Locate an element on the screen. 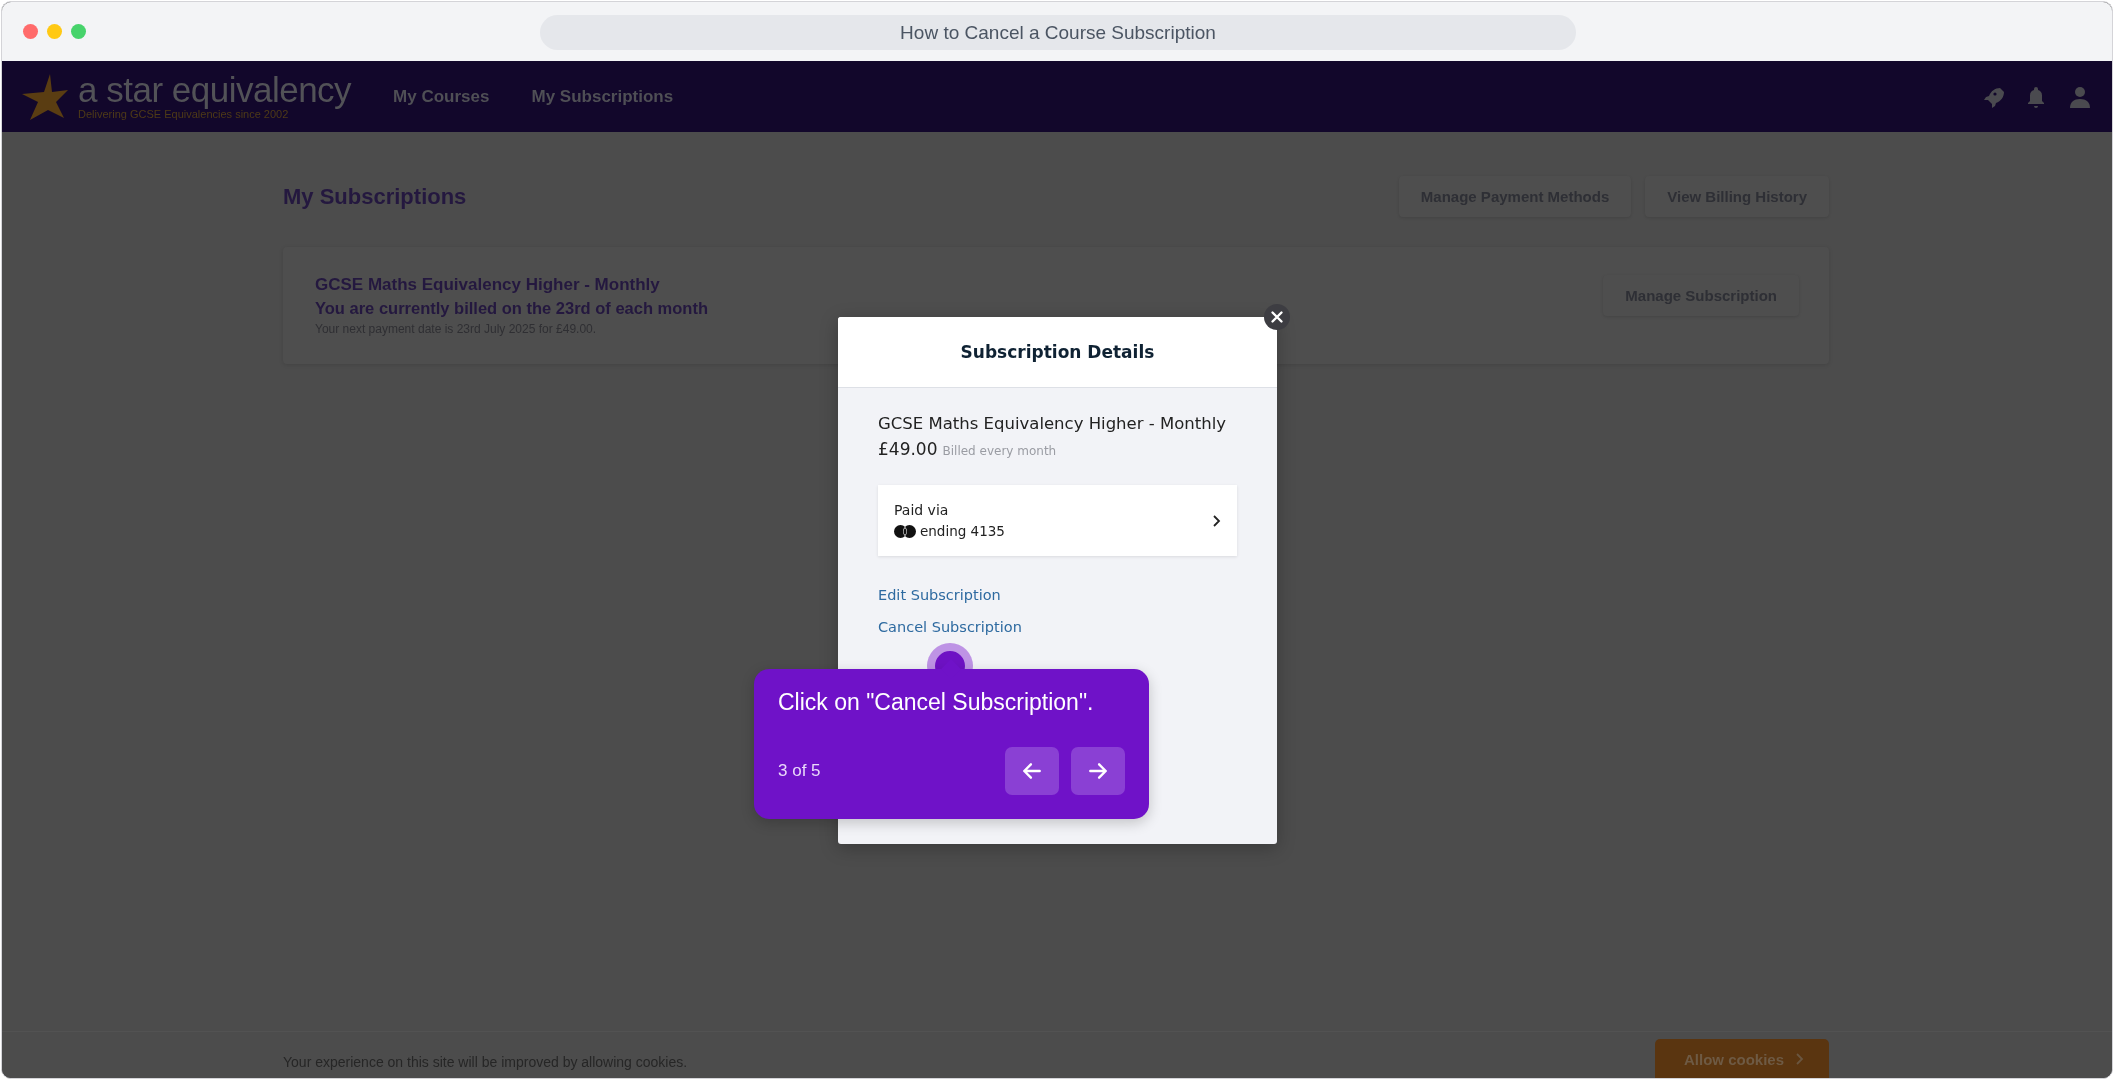  logo-tagline: Delivering GCSE Equivalencies since 2002 is located at coordinates (183, 114).